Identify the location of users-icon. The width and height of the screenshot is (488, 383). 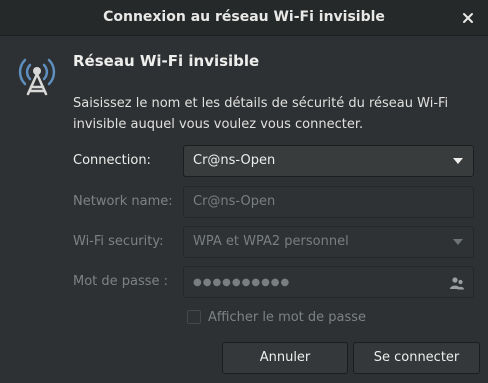
(457, 283).